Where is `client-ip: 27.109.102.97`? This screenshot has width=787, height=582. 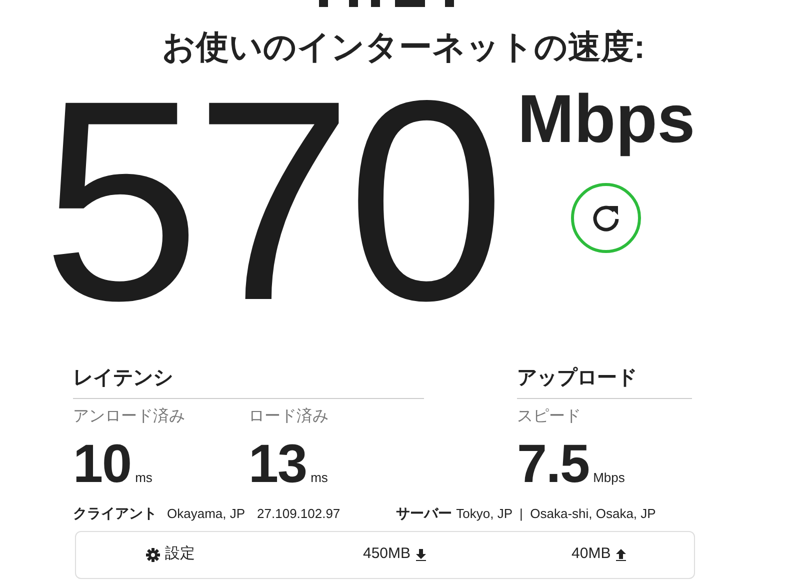 client-ip: 27.109.102.97 is located at coordinates (298, 513).